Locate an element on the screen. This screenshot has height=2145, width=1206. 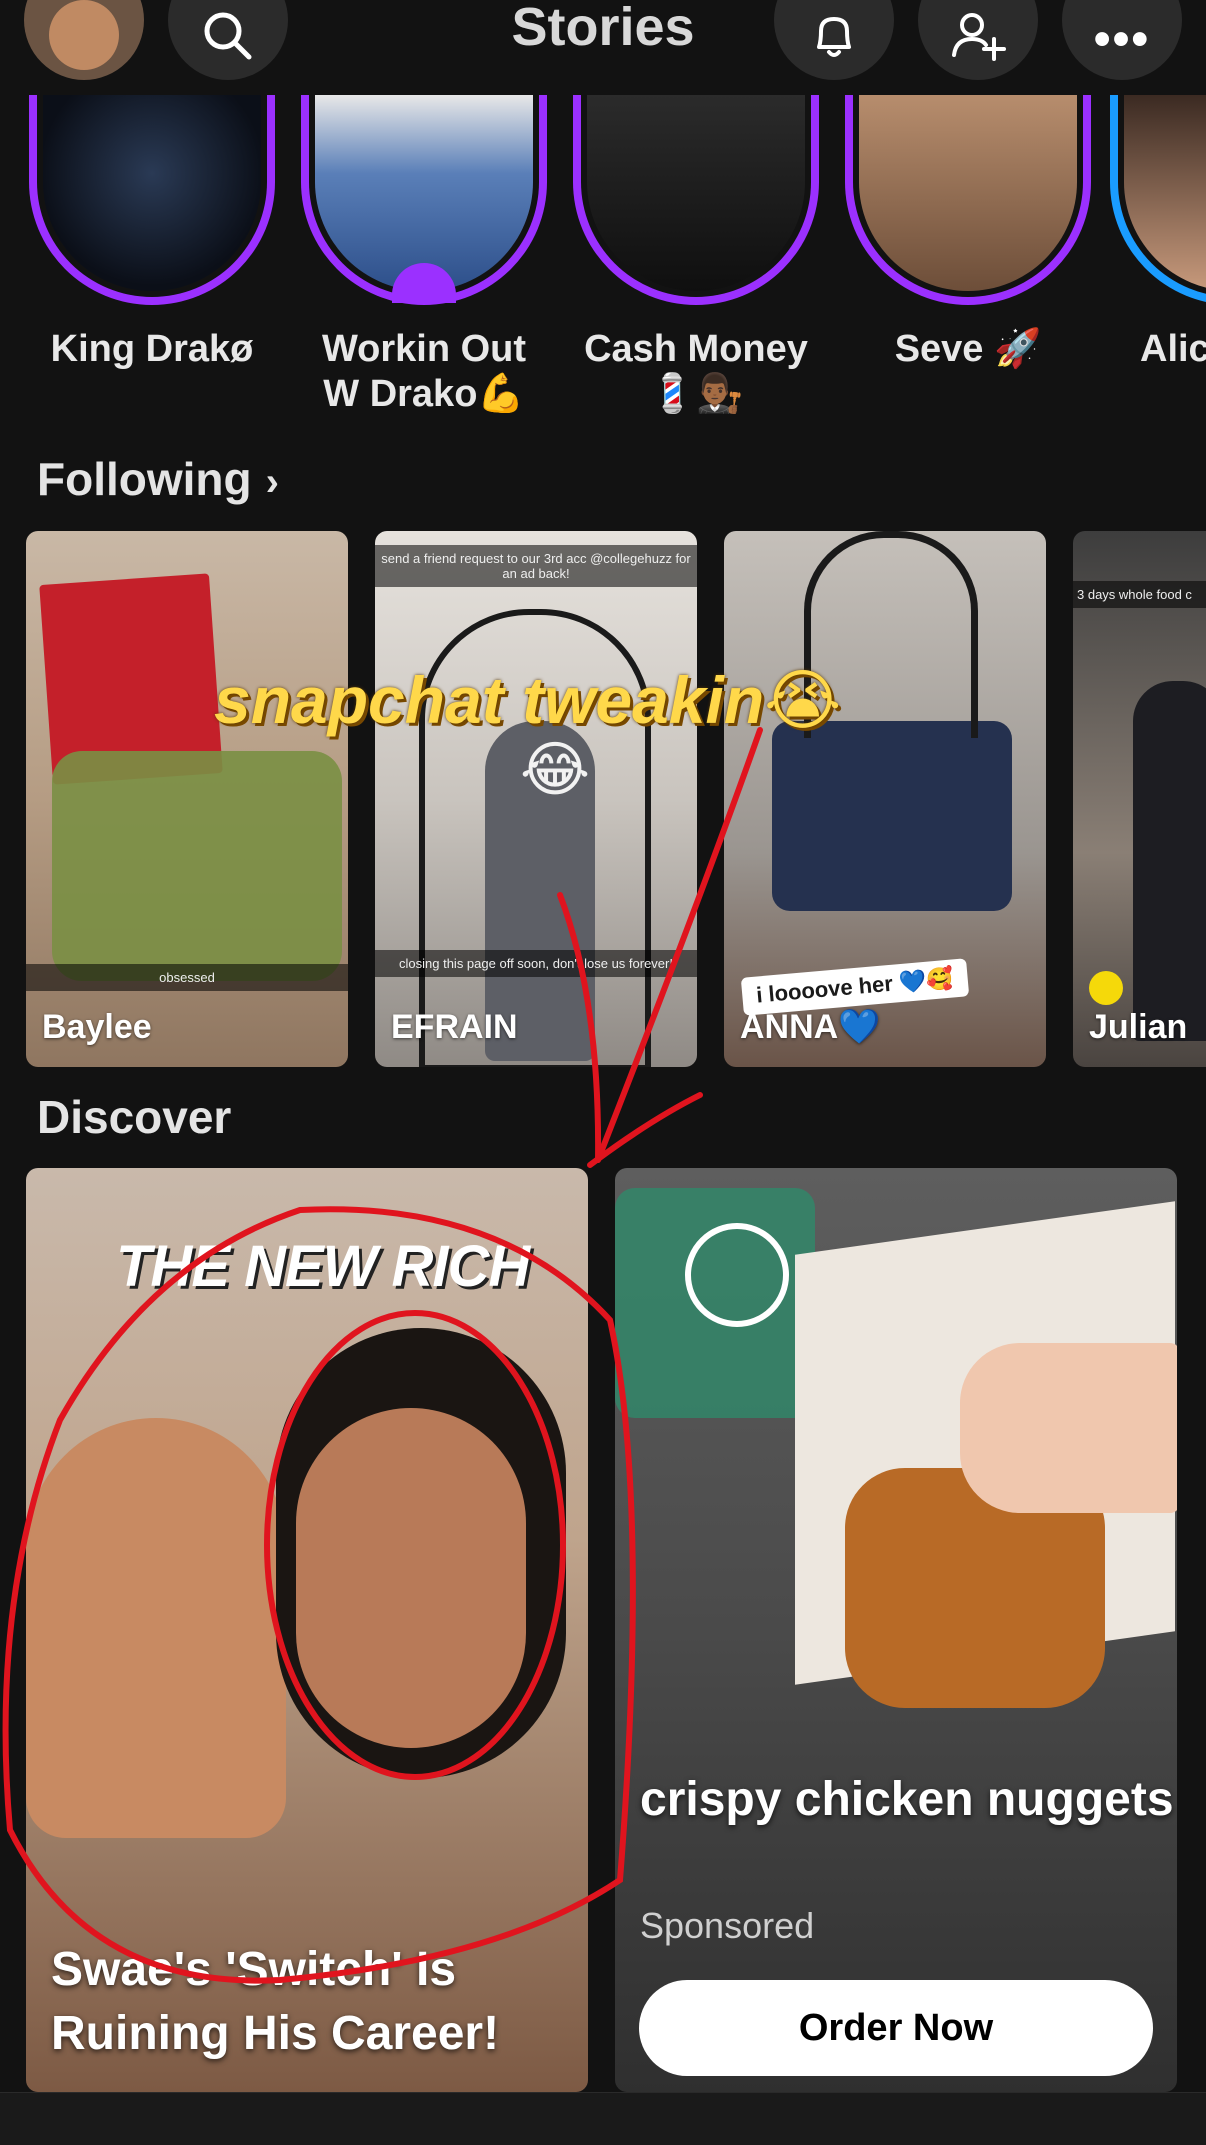
card-name: Julian is located at coordinates (1138, 1027).